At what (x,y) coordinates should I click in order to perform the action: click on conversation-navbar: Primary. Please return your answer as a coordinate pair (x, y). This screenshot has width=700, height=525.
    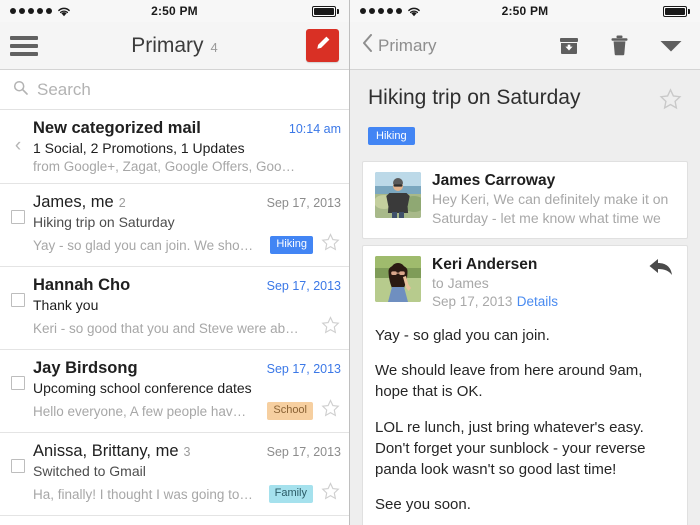
    Looking at the image, I should click on (525, 46).